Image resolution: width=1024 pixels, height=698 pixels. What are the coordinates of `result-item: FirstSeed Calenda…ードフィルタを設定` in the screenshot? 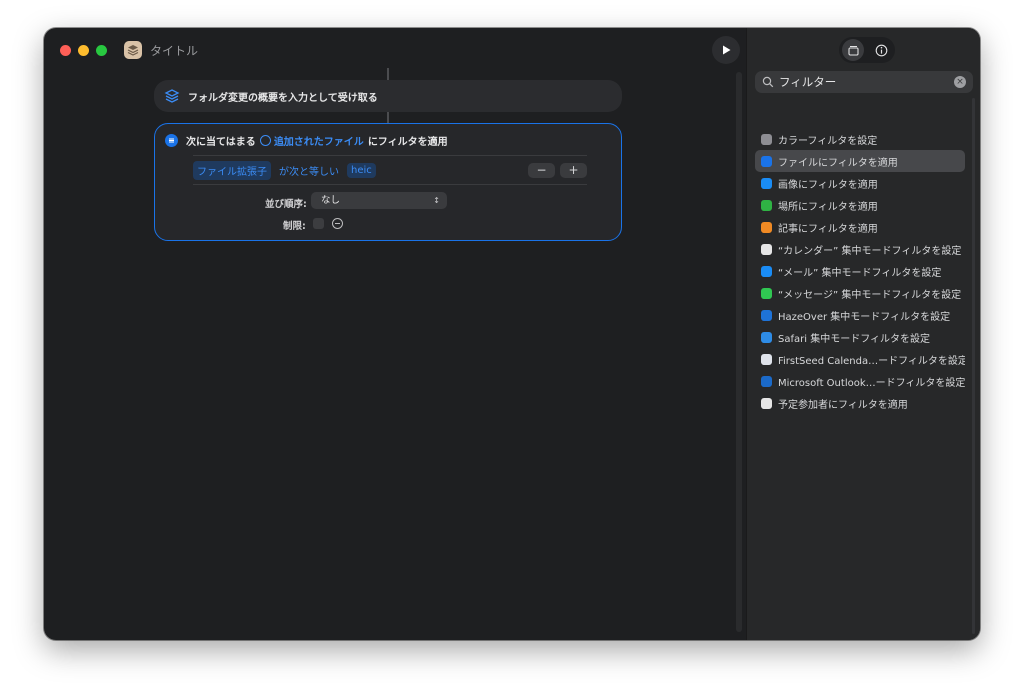 It's located at (860, 359).